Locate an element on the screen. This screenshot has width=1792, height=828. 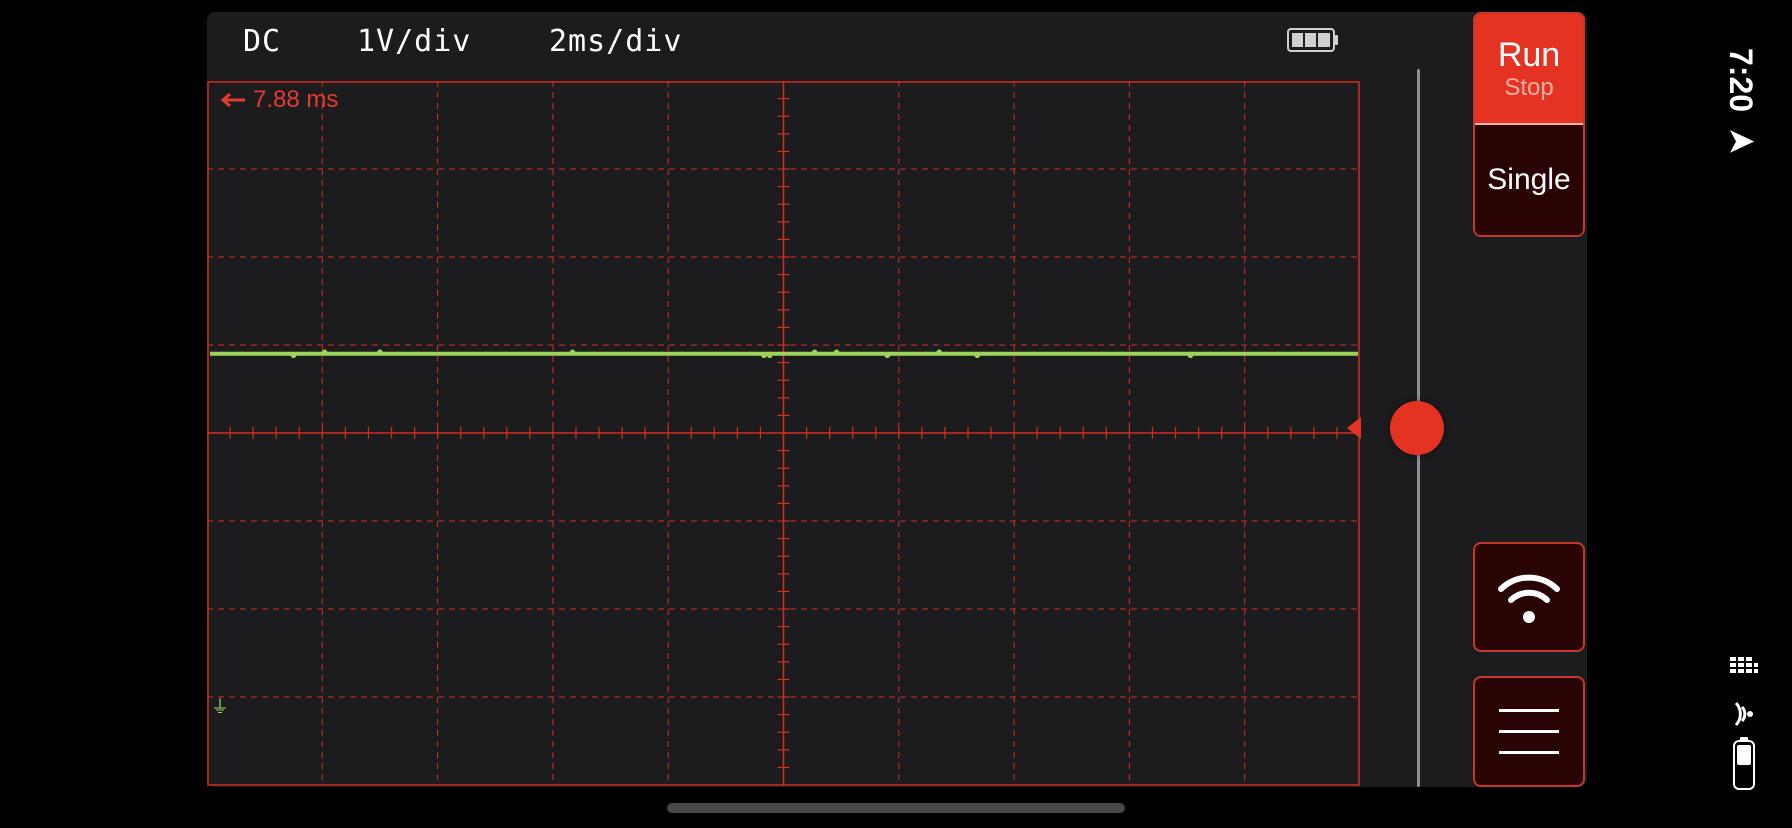
wifi-status-dot is located at coordinates (1750, 714).